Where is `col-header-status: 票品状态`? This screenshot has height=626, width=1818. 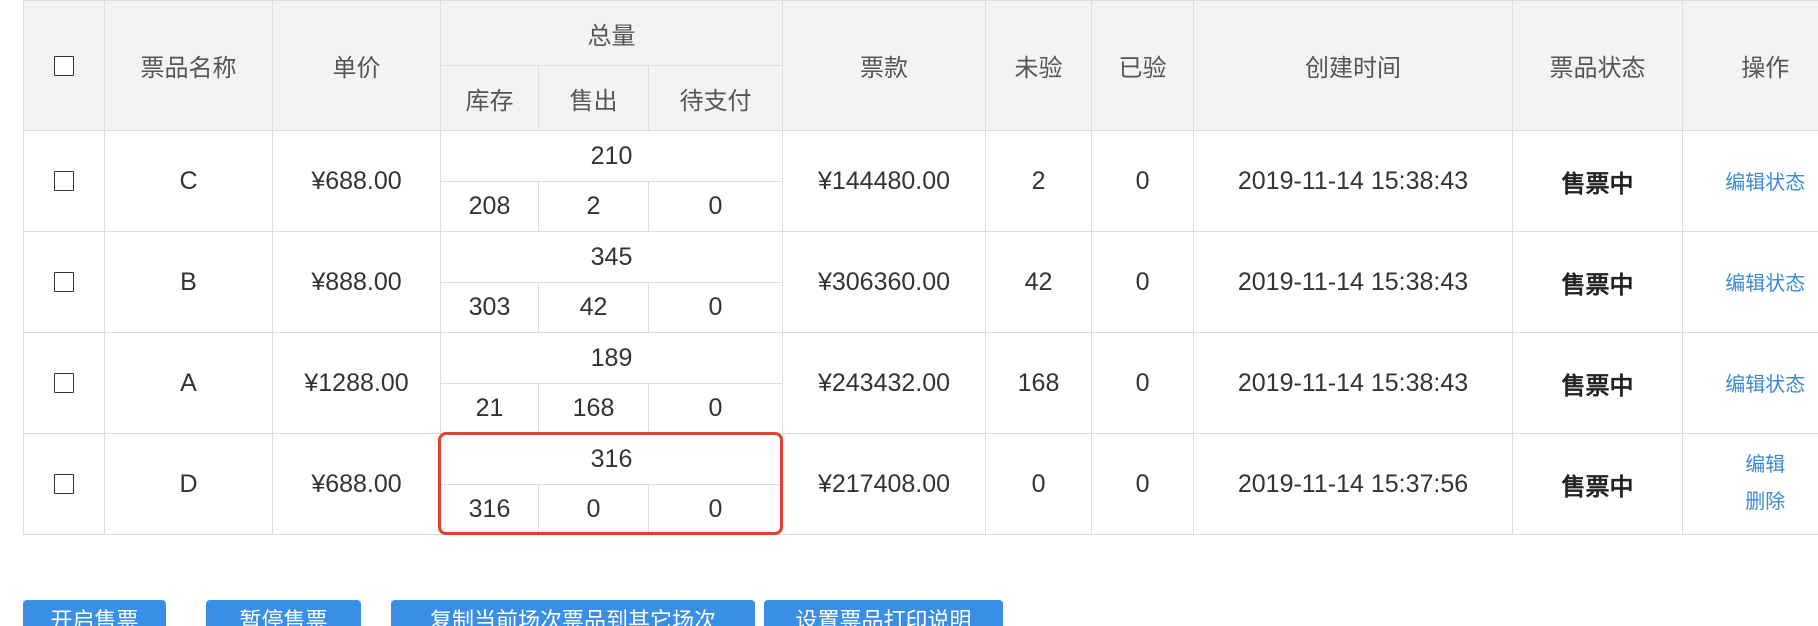
col-header-status: 票品状态 is located at coordinates (1598, 65).